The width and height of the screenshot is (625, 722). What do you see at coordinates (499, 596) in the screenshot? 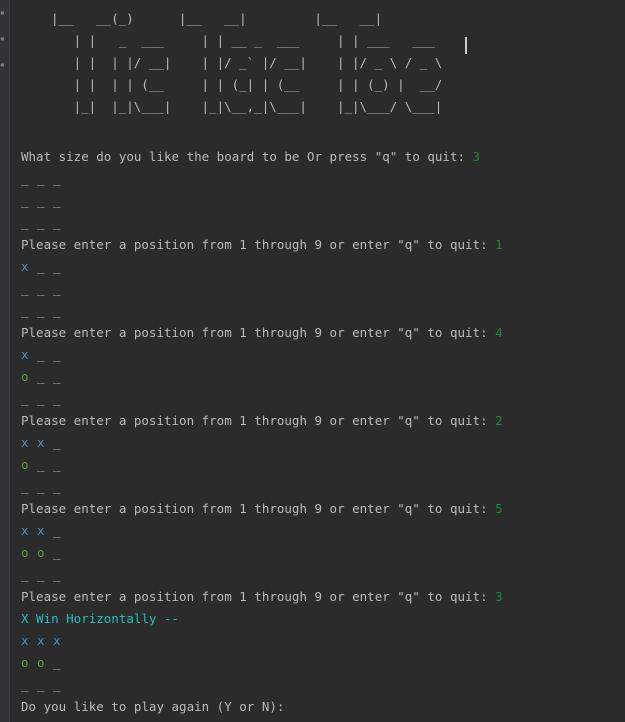
I see `move-input: 3` at bounding box center [499, 596].